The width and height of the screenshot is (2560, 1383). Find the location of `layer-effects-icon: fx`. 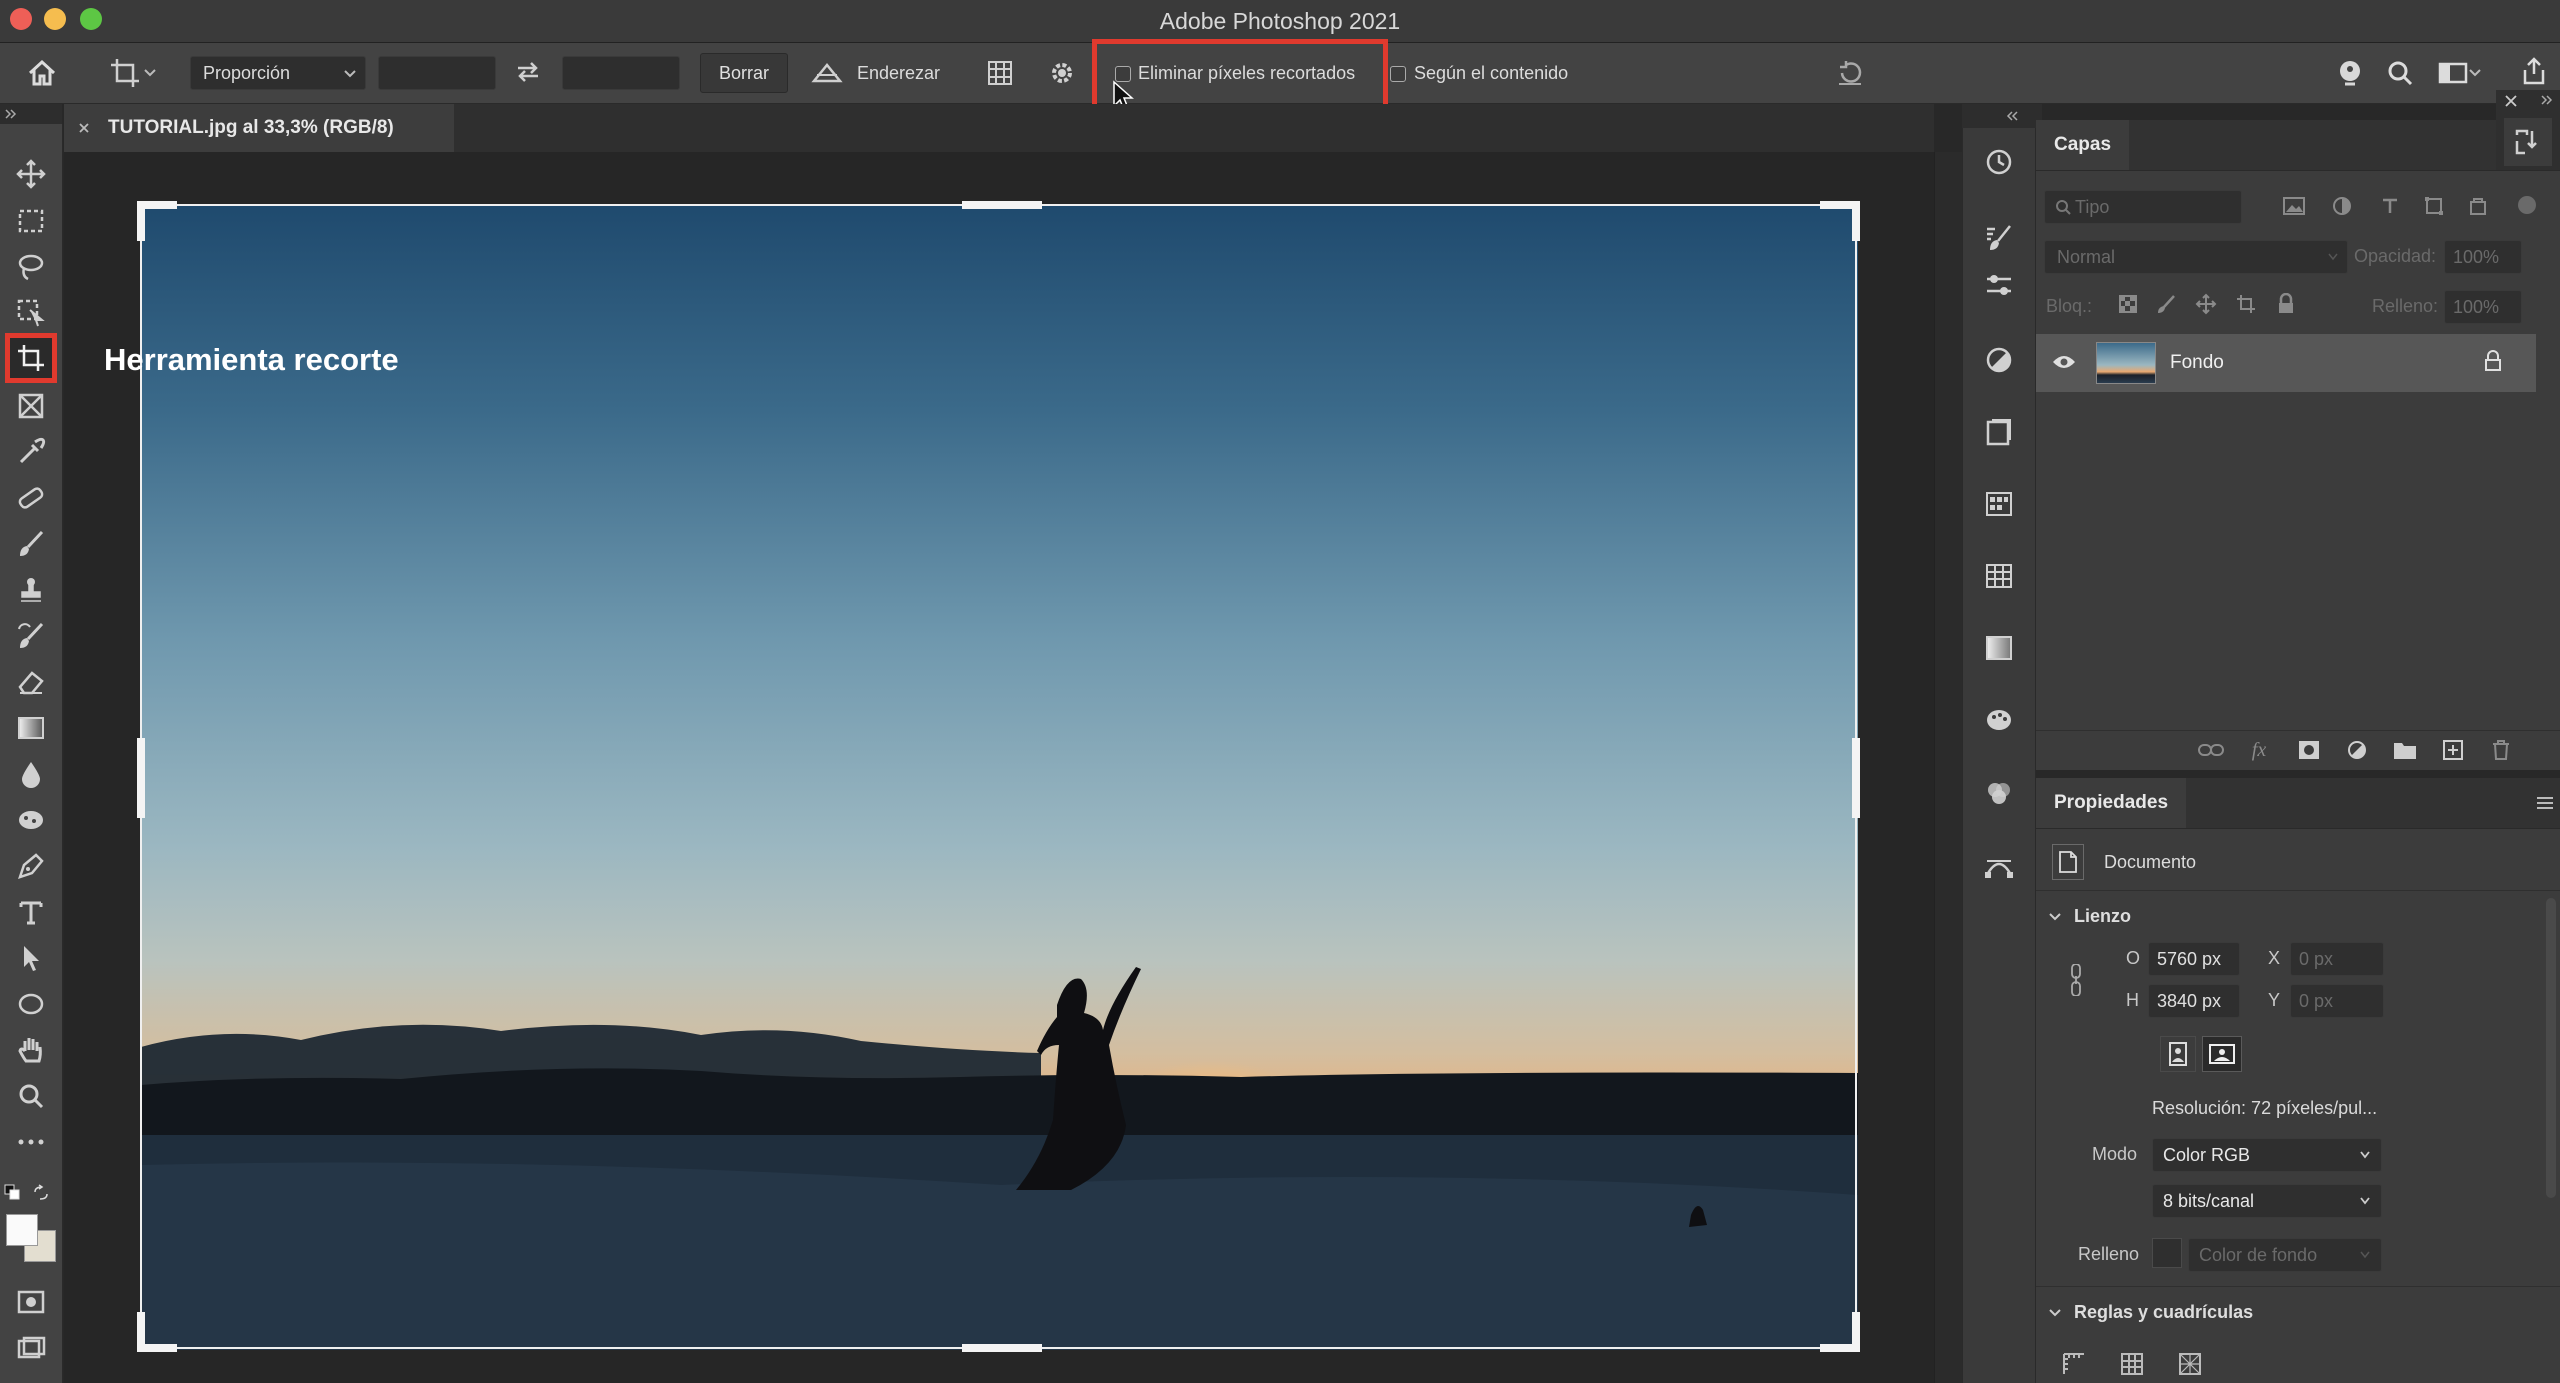

layer-effects-icon: fx is located at coordinates (2259, 750).